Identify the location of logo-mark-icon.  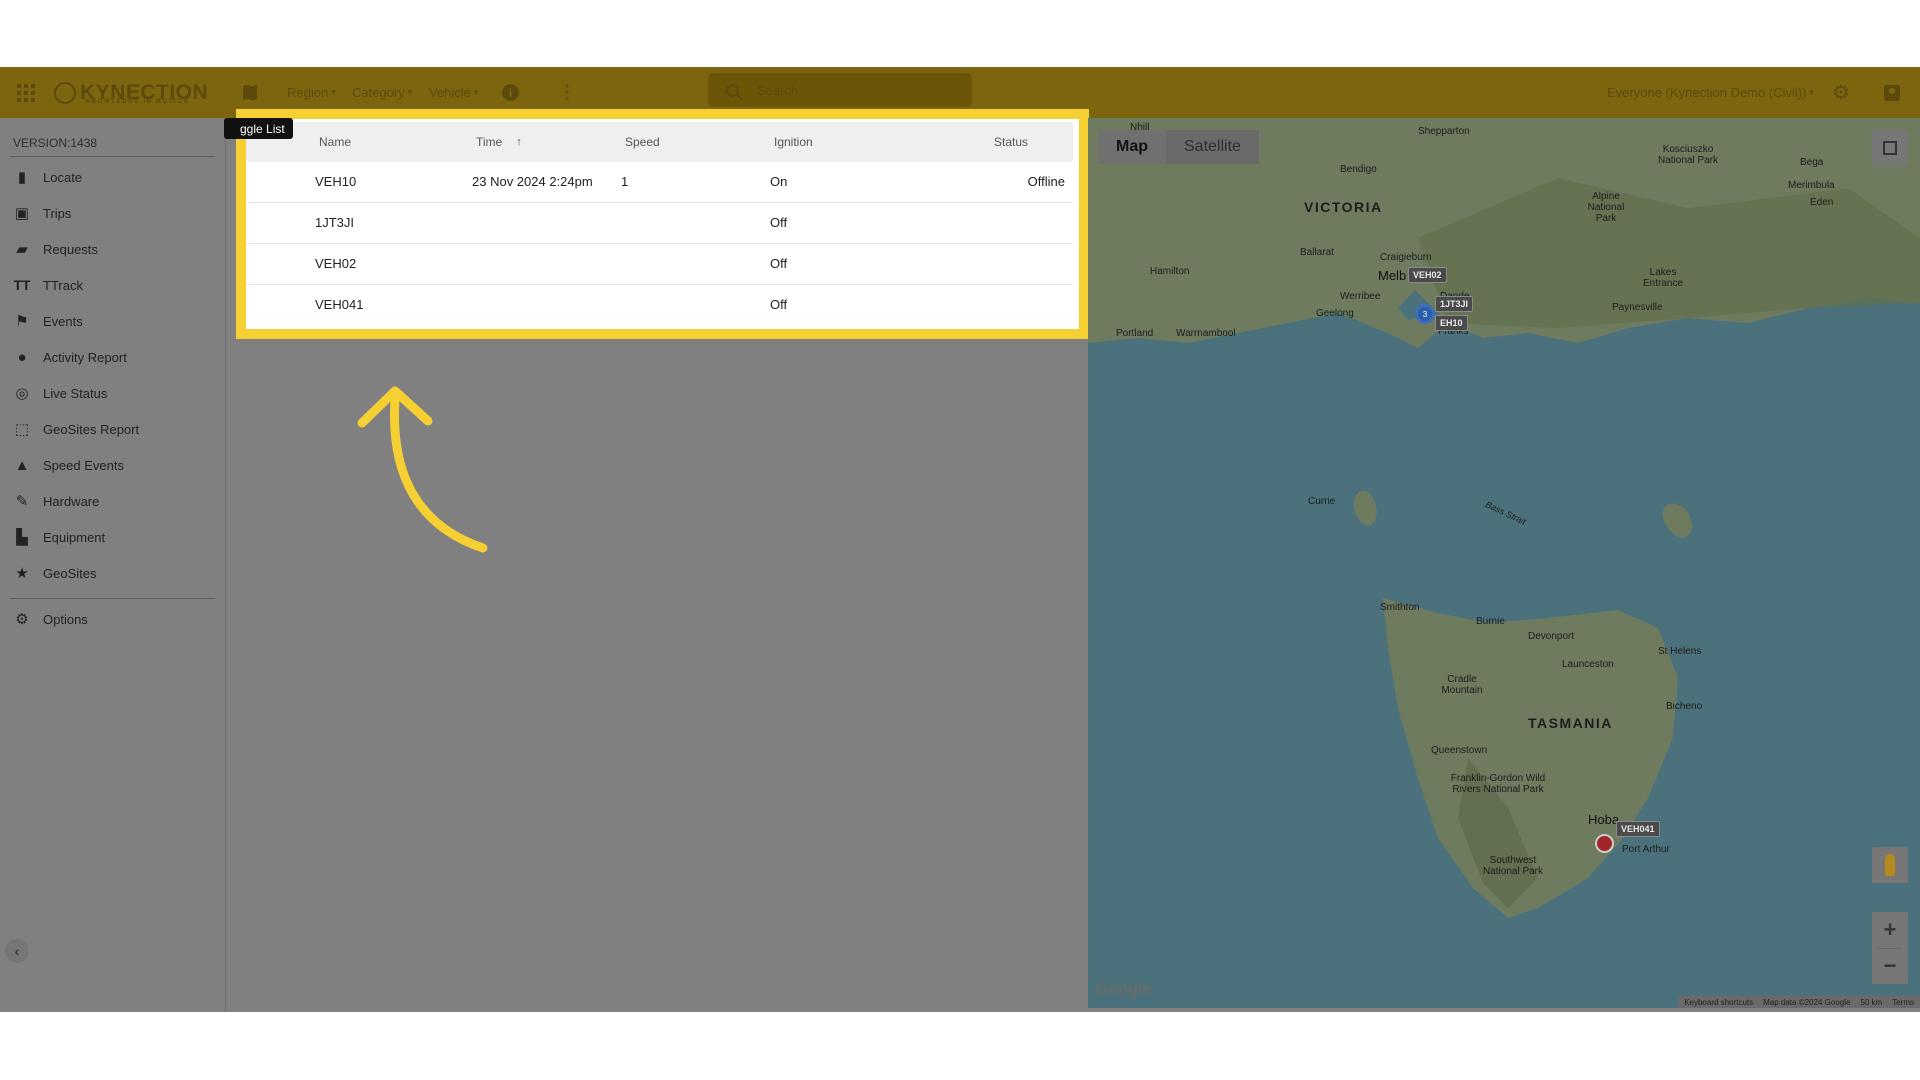
(65, 92).